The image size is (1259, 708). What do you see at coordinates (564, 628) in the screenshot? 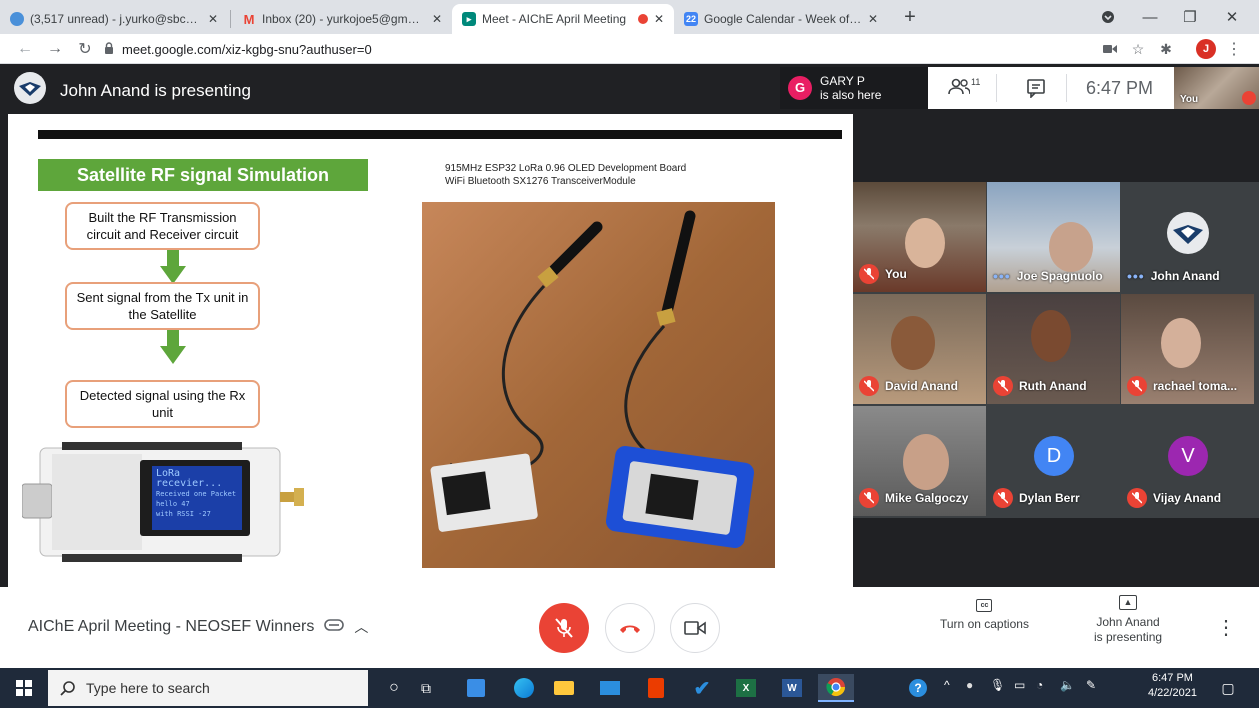
I see `microphone-toggle-button` at bounding box center [564, 628].